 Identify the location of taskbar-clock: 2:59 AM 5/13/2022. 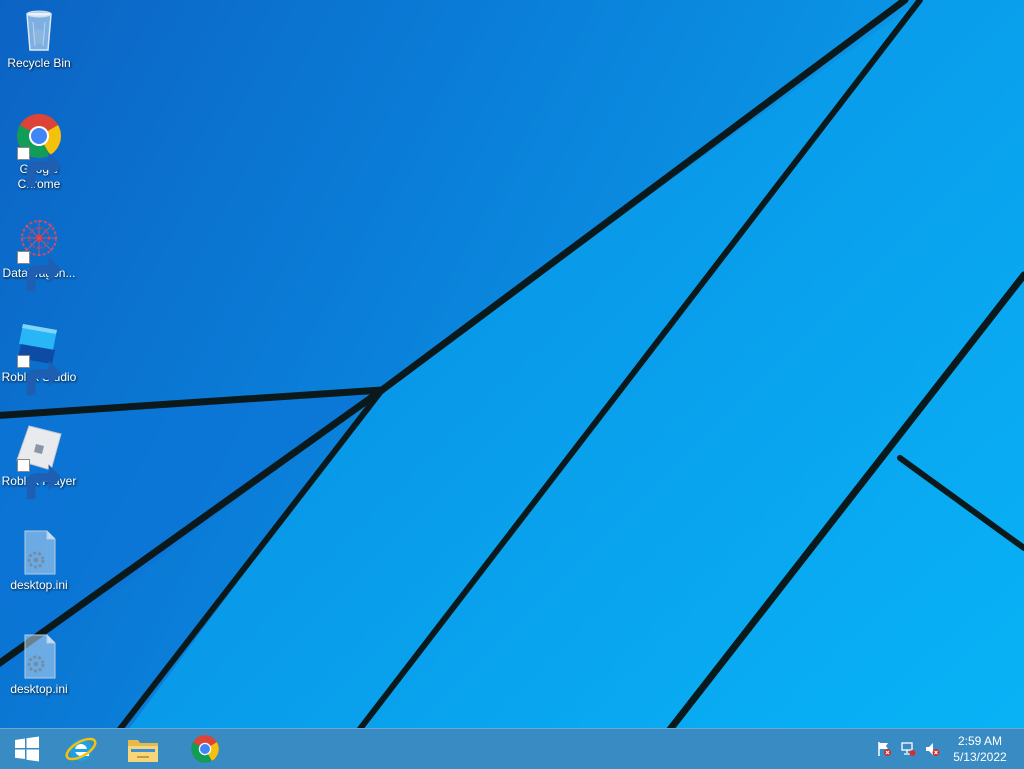
(980, 749).